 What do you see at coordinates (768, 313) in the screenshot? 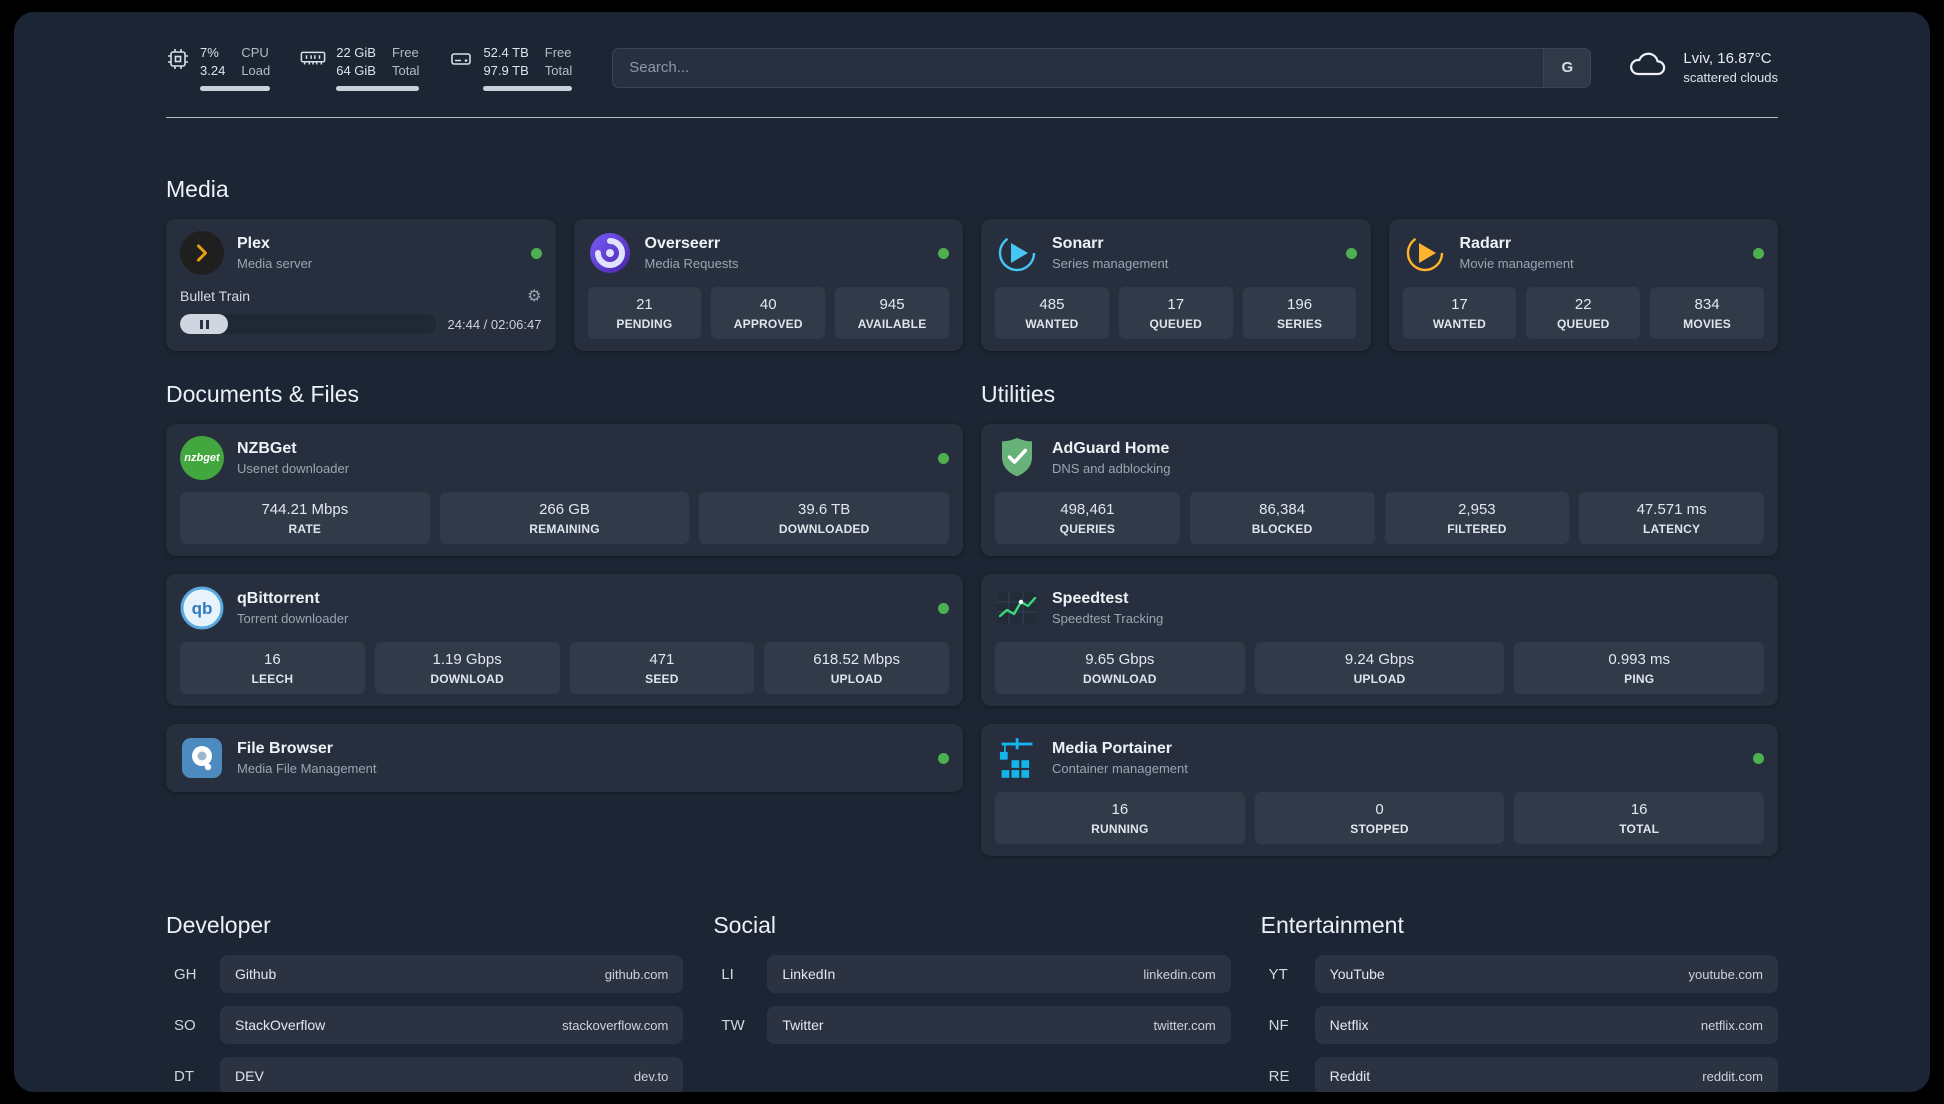
I see `stat-approved: 40 APPROVED` at bounding box center [768, 313].